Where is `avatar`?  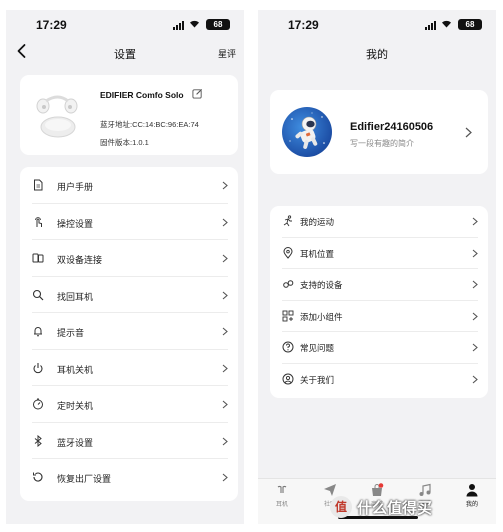
avatar is located at coordinates (307, 132).